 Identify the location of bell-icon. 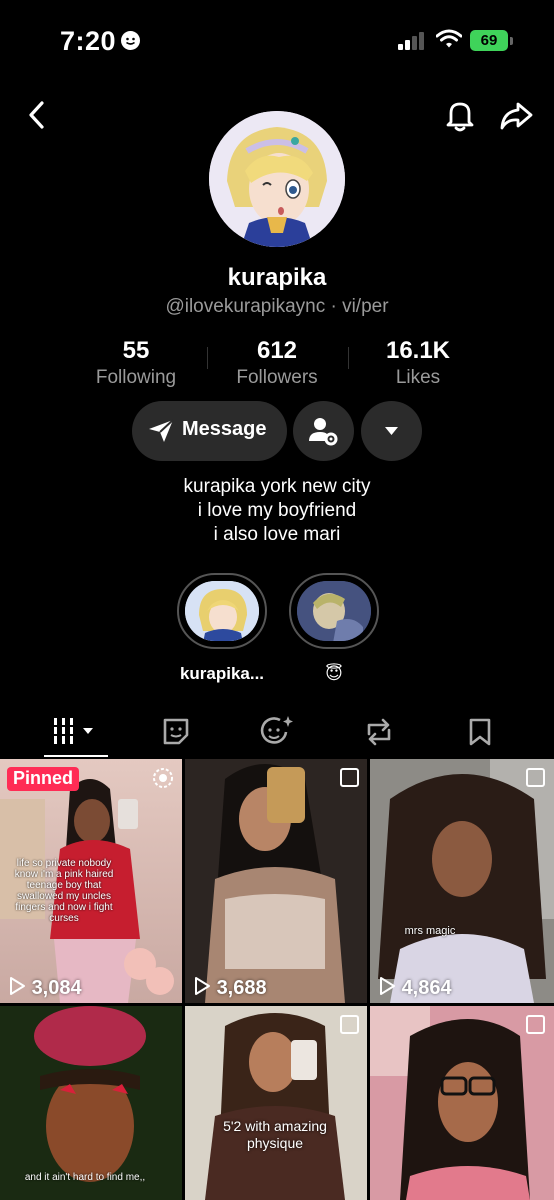
(460, 117).